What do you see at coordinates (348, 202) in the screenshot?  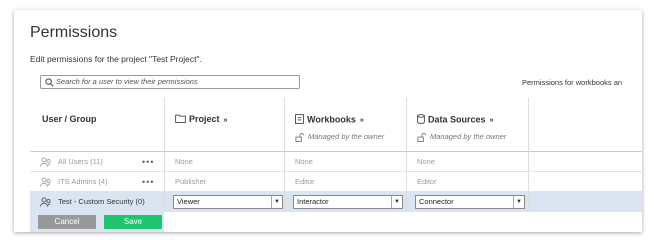 I see `workbooks-role-select: Interactor ▼` at bounding box center [348, 202].